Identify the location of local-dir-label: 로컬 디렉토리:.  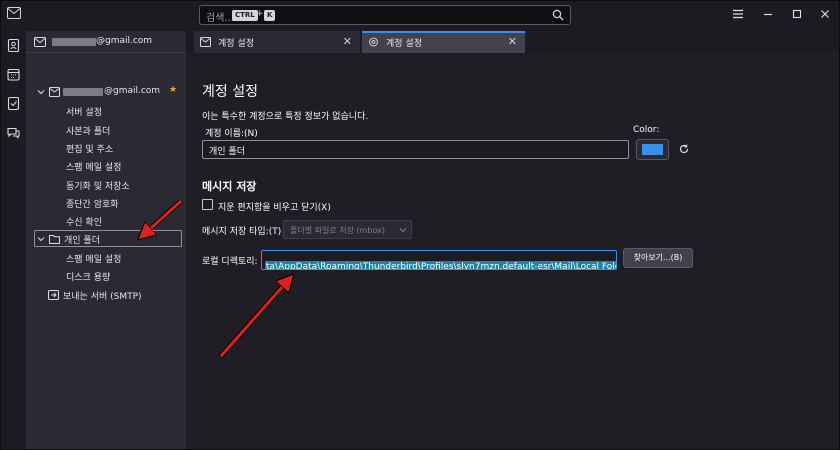
(230, 262).